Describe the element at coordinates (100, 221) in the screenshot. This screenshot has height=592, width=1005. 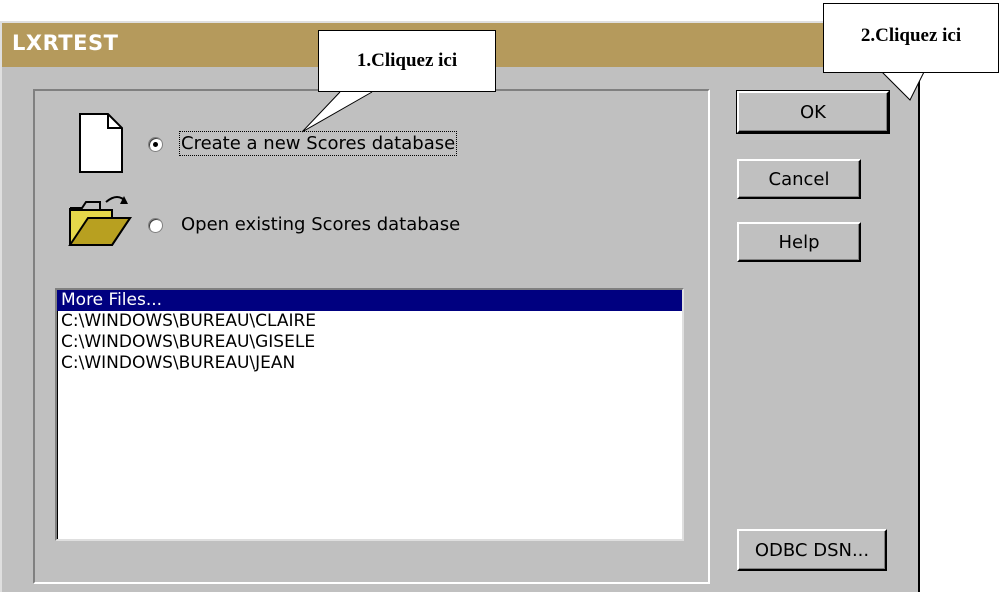
I see `open-folder-icon` at that location.